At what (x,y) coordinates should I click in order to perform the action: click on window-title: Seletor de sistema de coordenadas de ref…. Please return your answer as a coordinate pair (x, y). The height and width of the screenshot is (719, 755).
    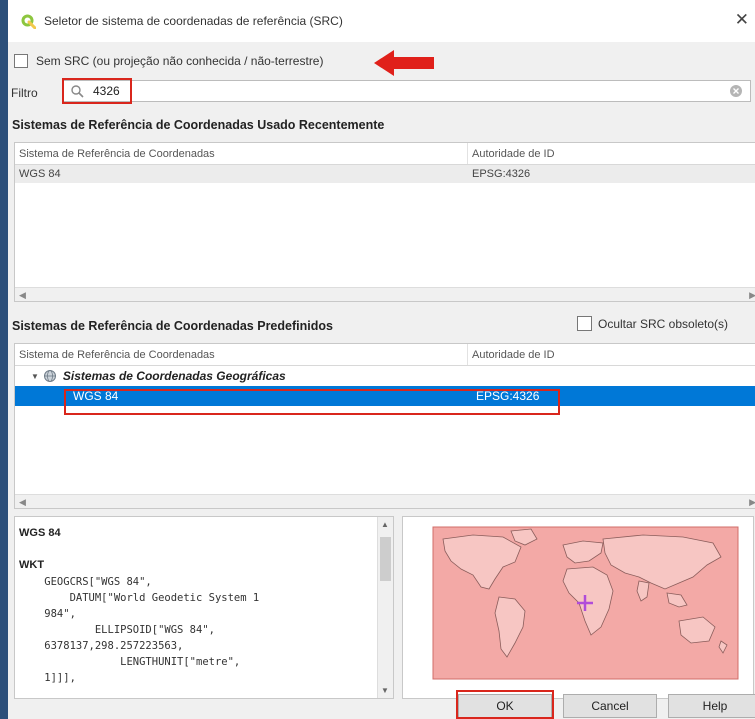
    Looking at the image, I should click on (193, 21).